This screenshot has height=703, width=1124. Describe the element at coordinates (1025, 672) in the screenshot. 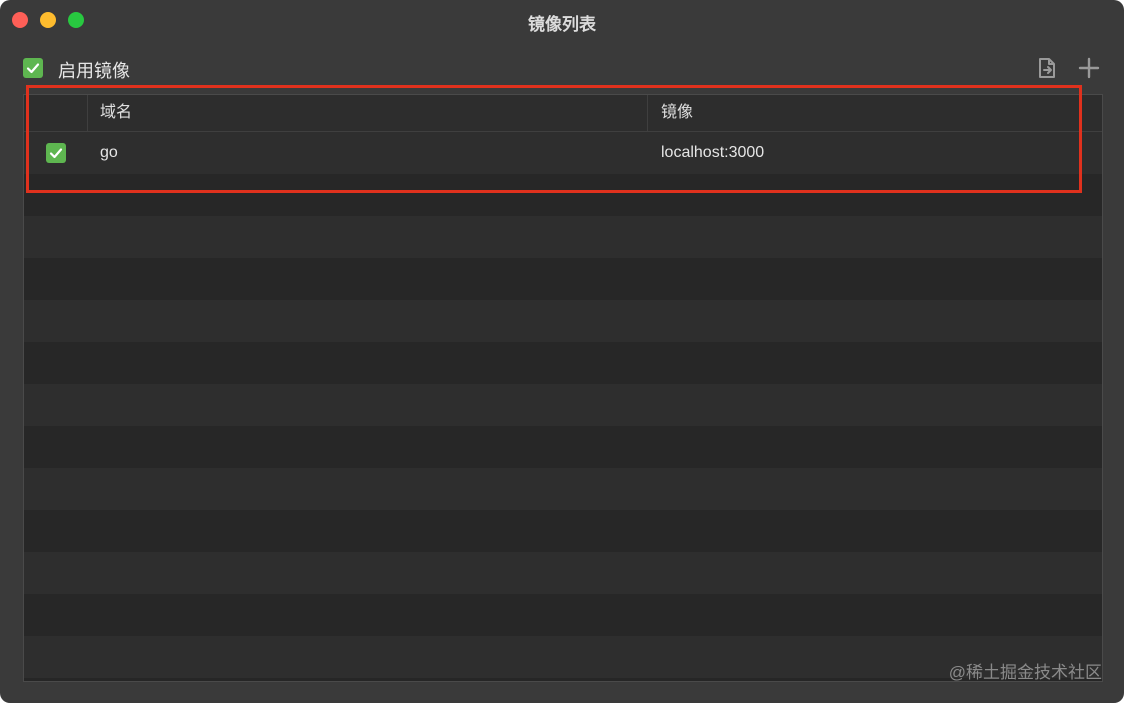

I see `watermark: @稀土掘金技术社区` at that location.